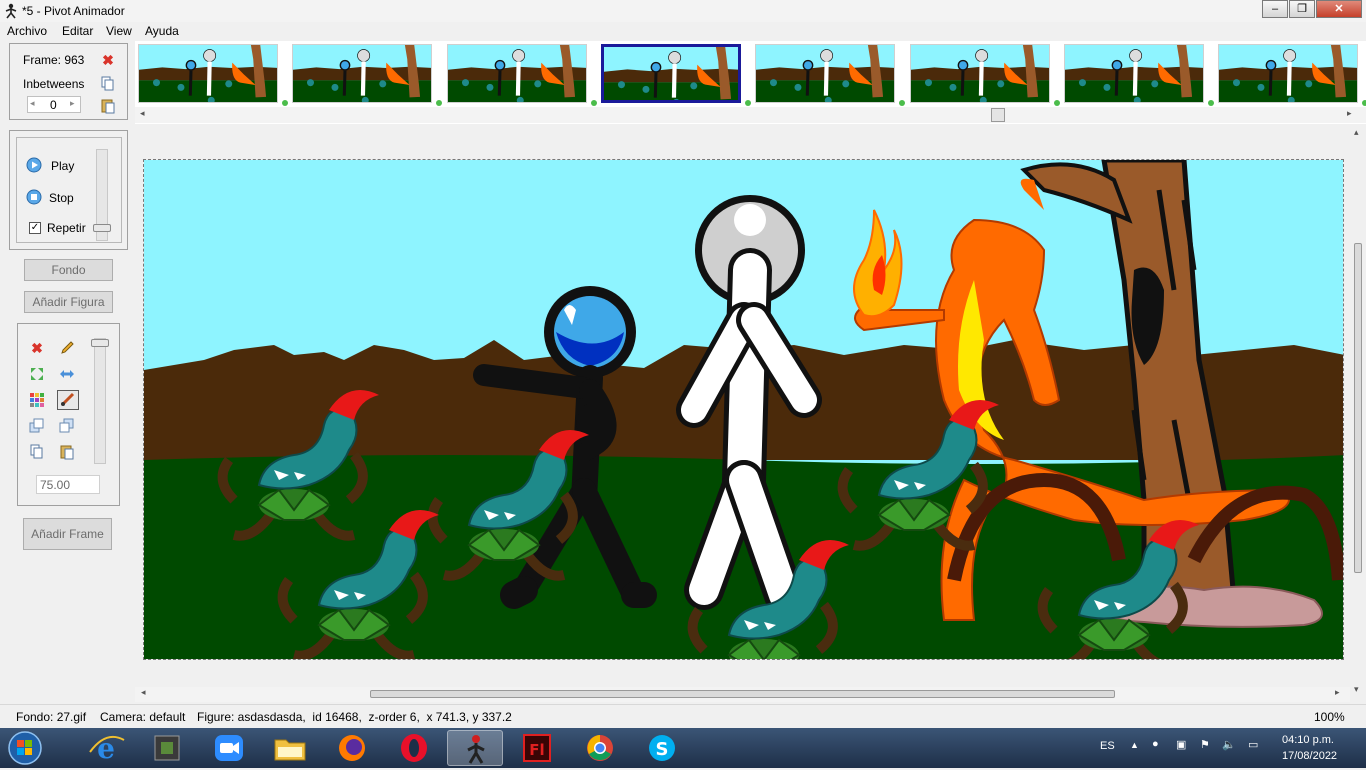 Image resolution: width=1366 pixels, height=770 pixels. I want to click on bring-front-icon, so click(37, 426).